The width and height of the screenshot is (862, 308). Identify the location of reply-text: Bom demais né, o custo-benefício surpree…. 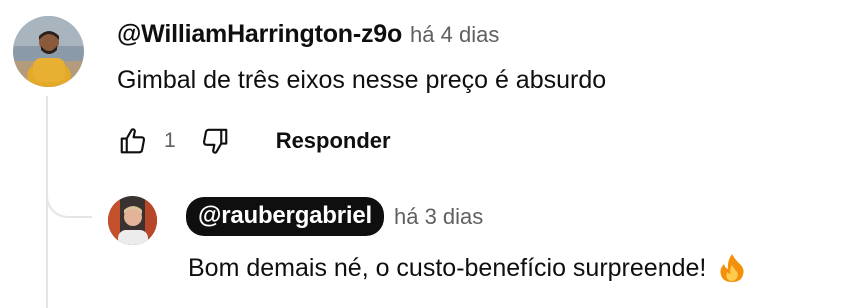
(447, 267).